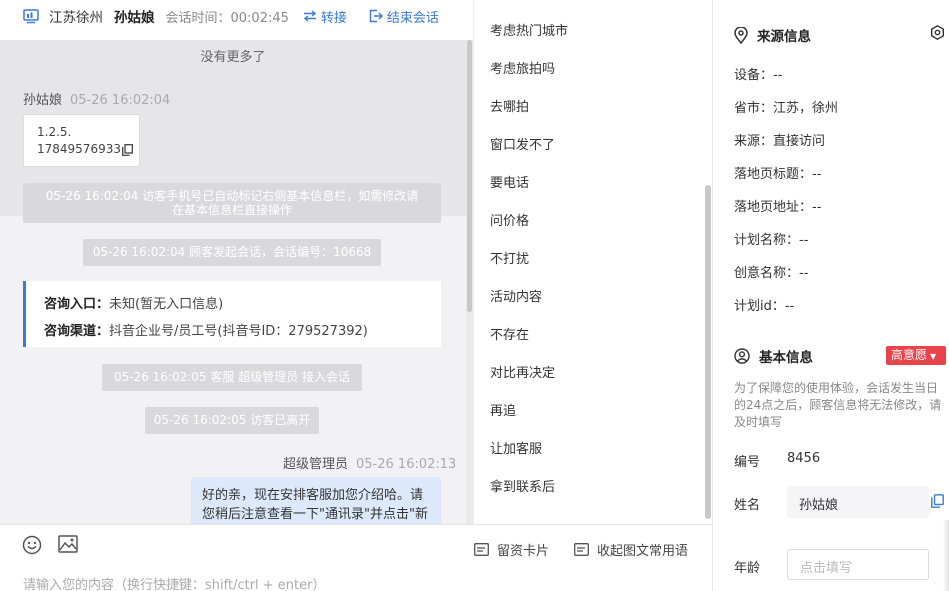  What do you see at coordinates (509, 181) in the screenshot?
I see `phrase-item: 要电话` at bounding box center [509, 181].